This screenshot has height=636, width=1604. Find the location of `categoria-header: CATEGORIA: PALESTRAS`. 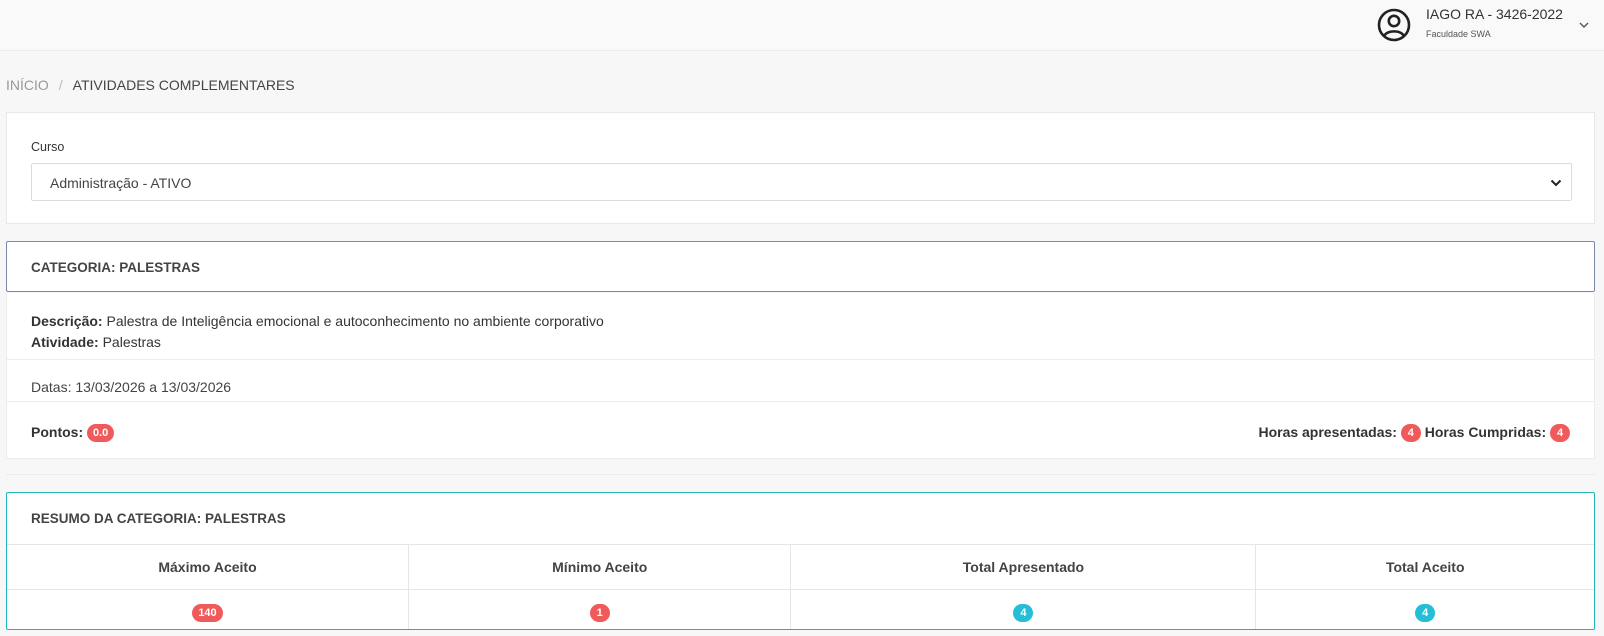

categoria-header: CATEGORIA: PALESTRAS is located at coordinates (800, 266).